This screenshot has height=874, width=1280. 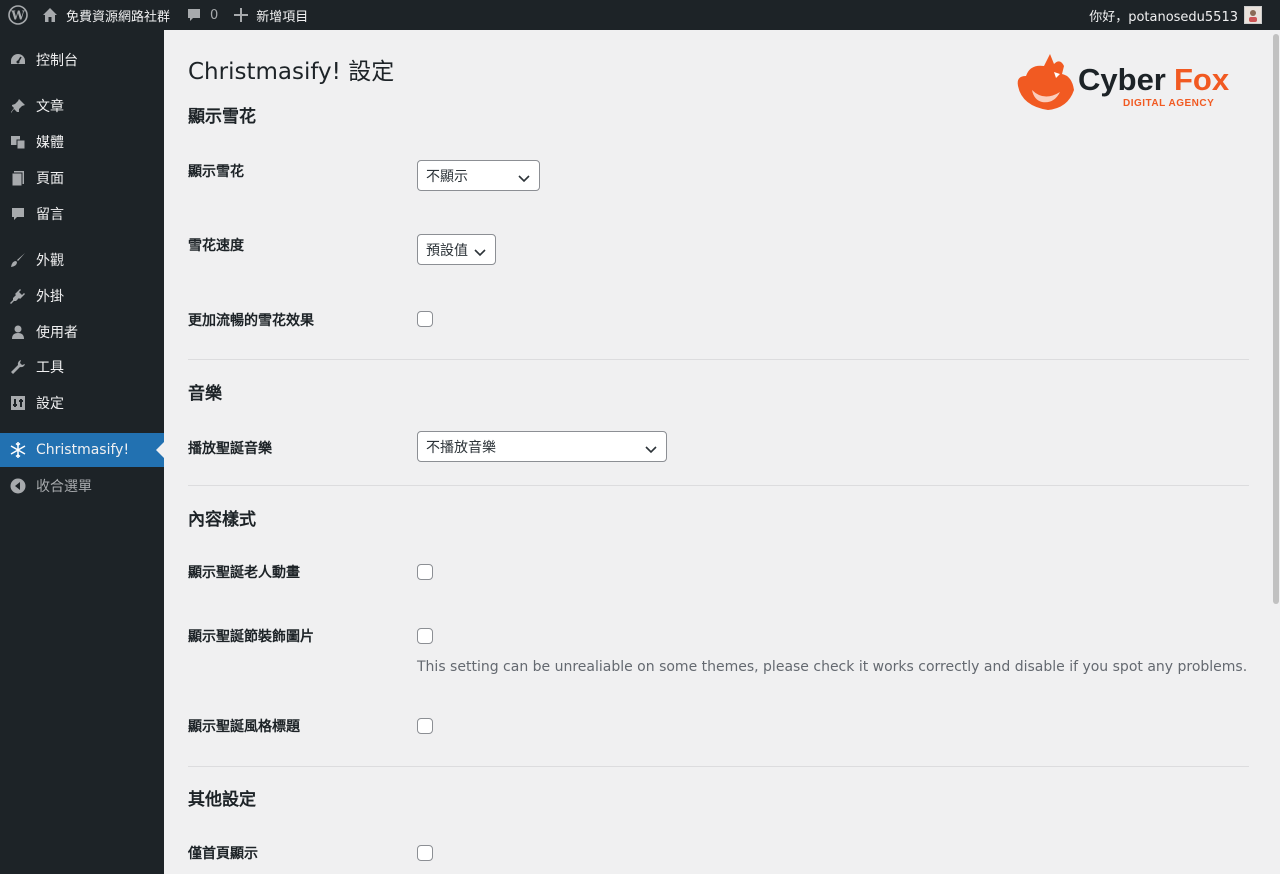 What do you see at coordinates (82, 367) in the screenshot?
I see `sidebar-item-tools: 工具` at bounding box center [82, 367].